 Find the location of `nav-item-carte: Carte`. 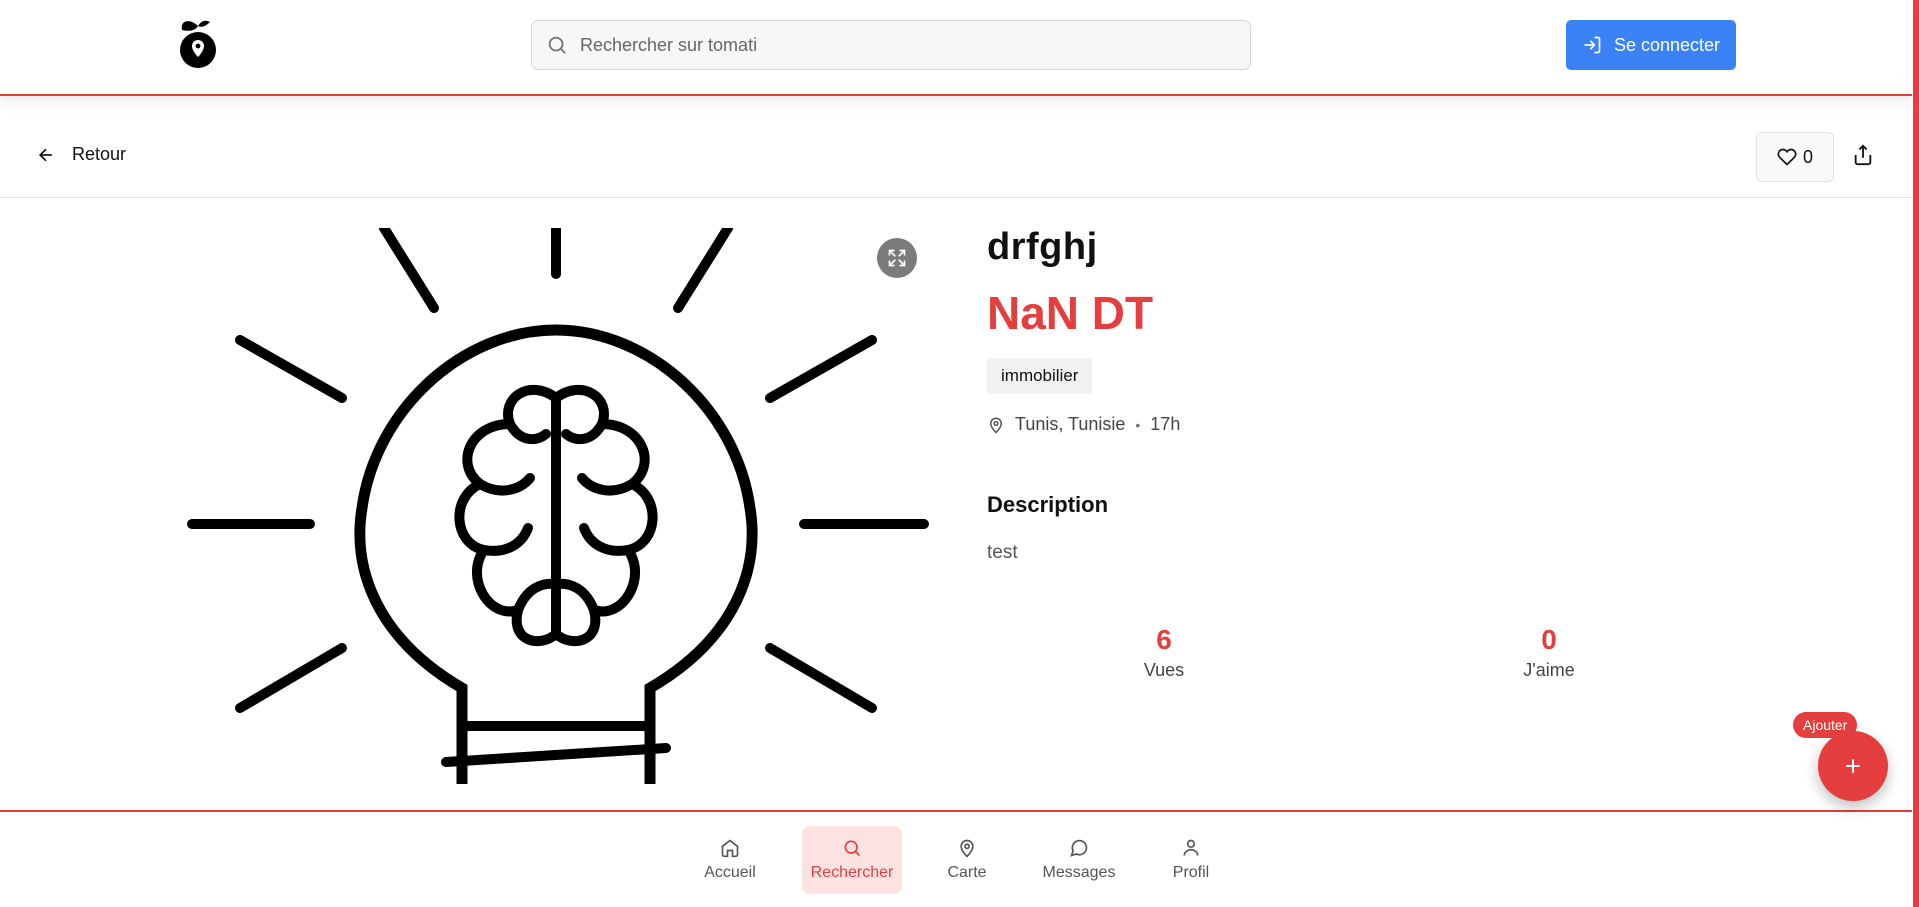

nav-item-carte: Carte is located at coordinates (967, 860).